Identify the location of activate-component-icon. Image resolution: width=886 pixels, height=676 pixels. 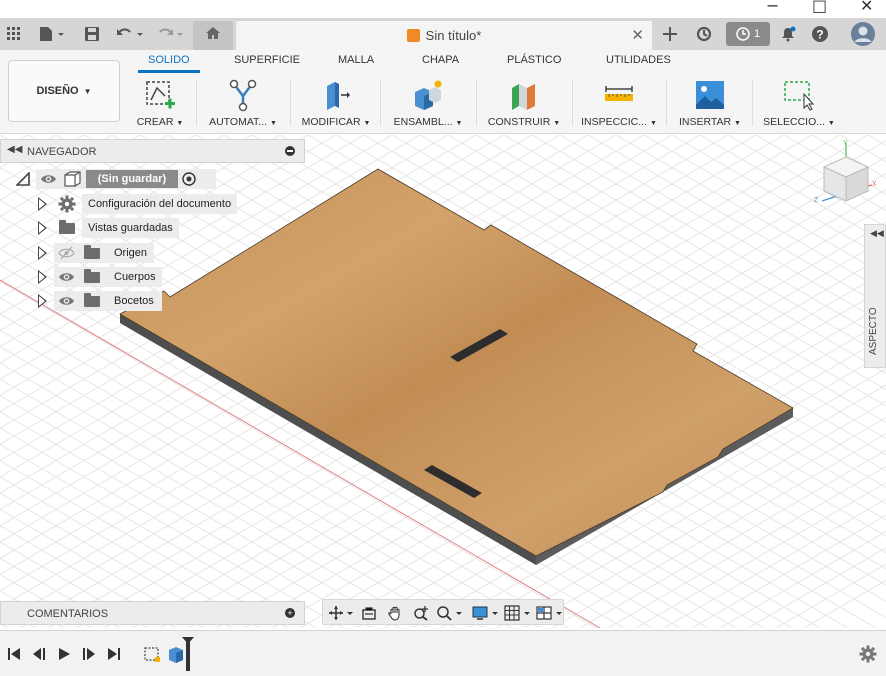
(189, 179).